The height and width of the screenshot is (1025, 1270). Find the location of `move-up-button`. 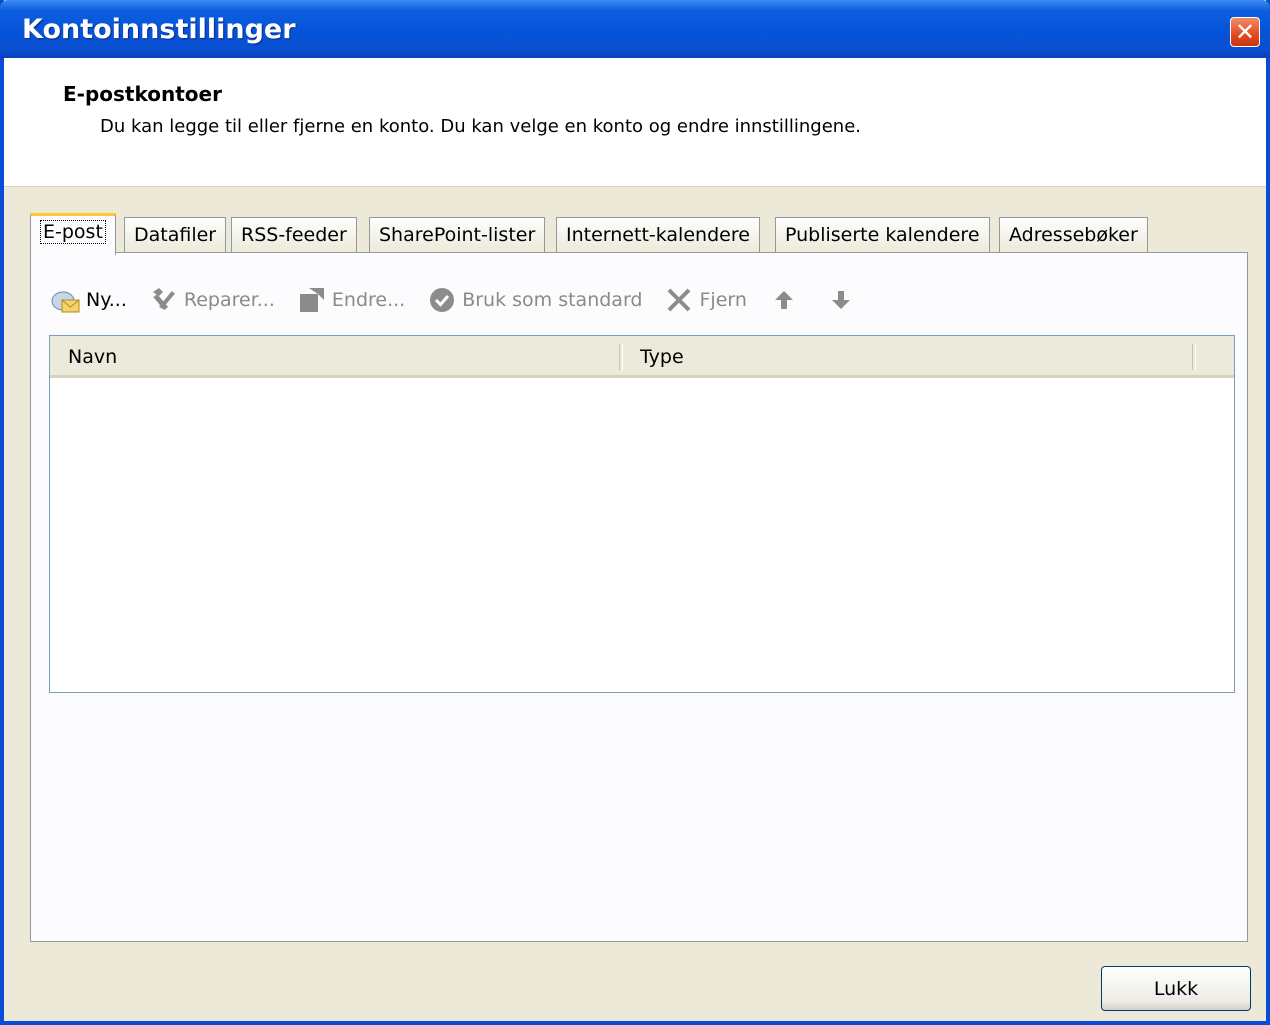

move-up-button is located at coordinates (786, 300).